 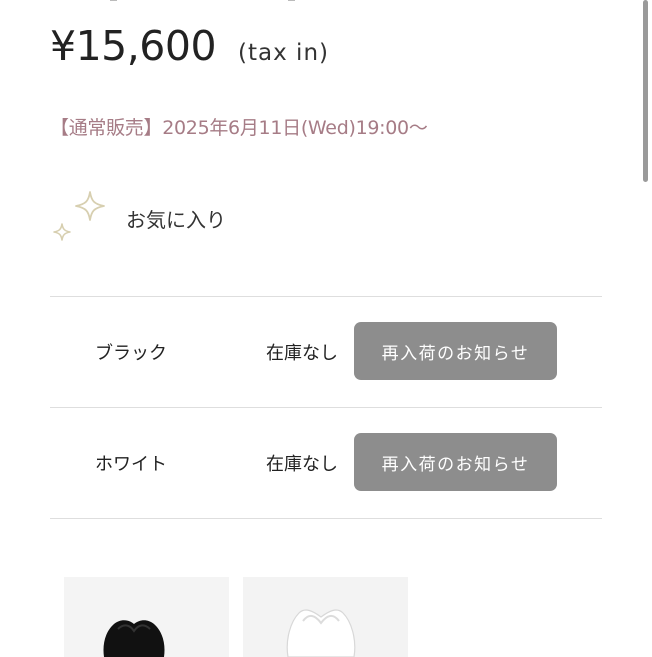 I want to click on product-thumbnail-white-image, so click(x=325, y=617).